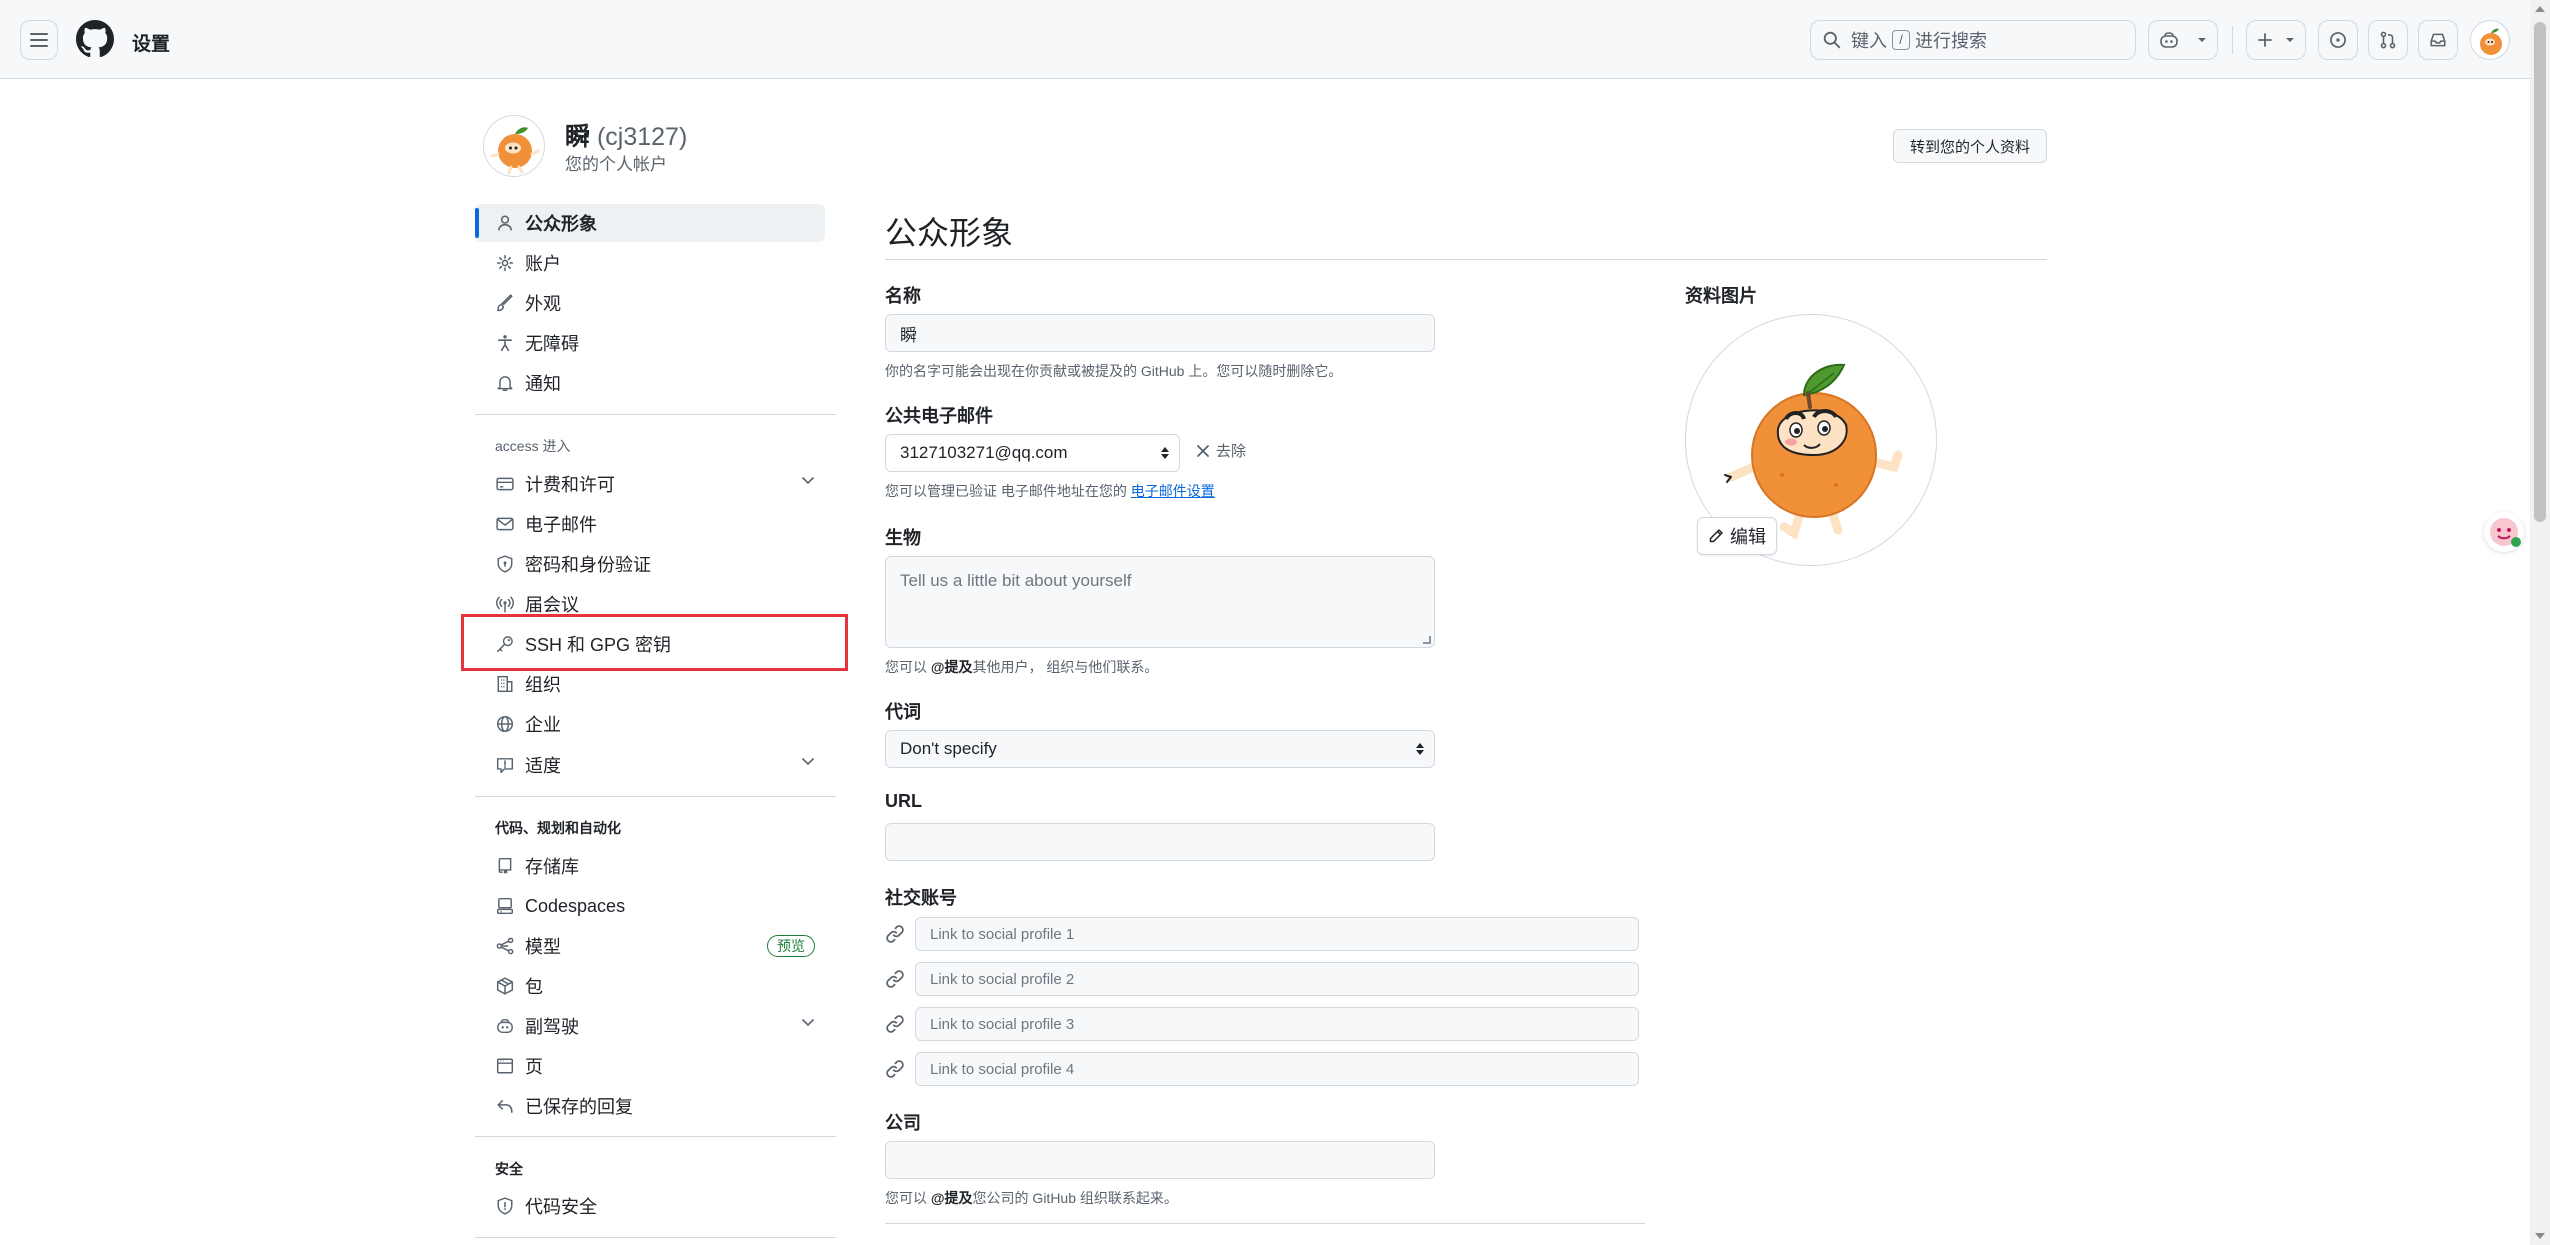  I want to click on page-scrollbar, so click(2540, 622).